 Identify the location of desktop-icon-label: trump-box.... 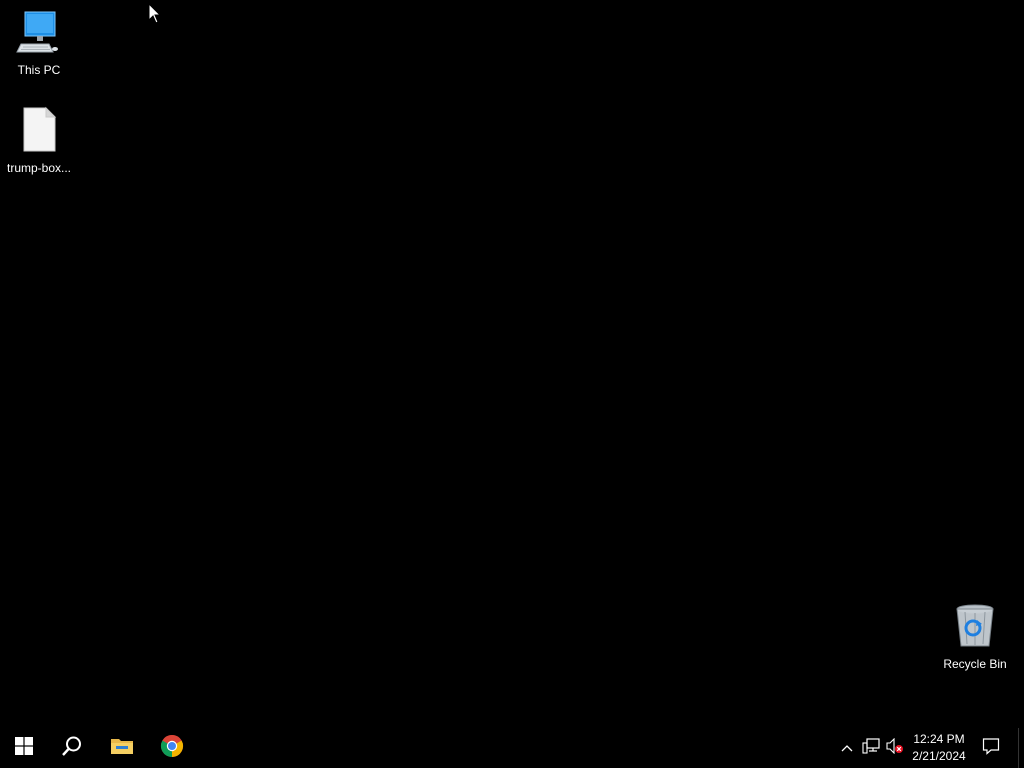
(39, 168).